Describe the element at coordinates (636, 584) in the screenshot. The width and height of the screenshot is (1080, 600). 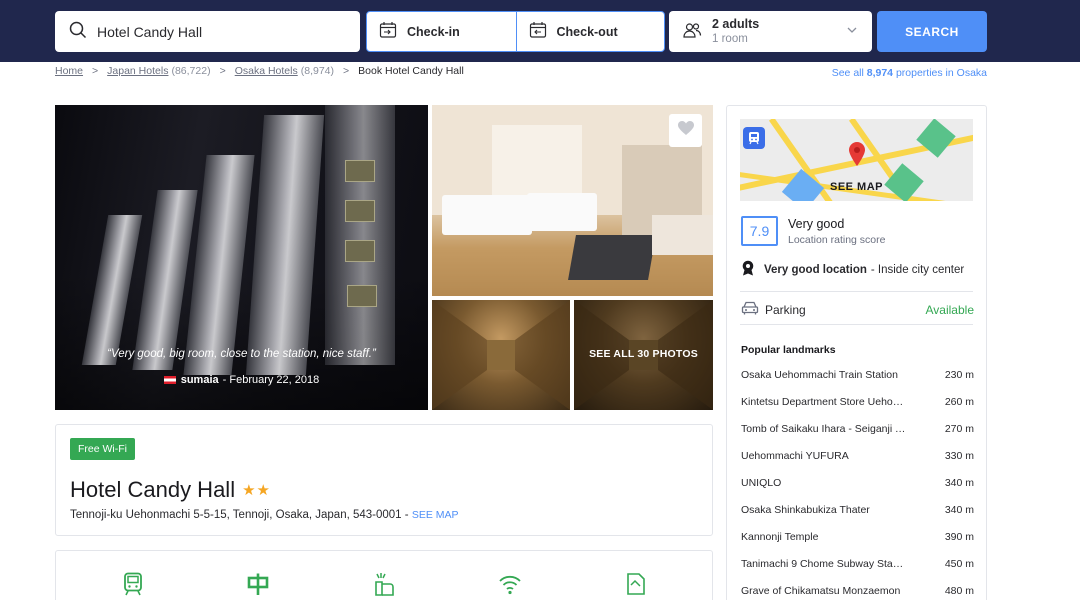
I see `document-icon` at that location.